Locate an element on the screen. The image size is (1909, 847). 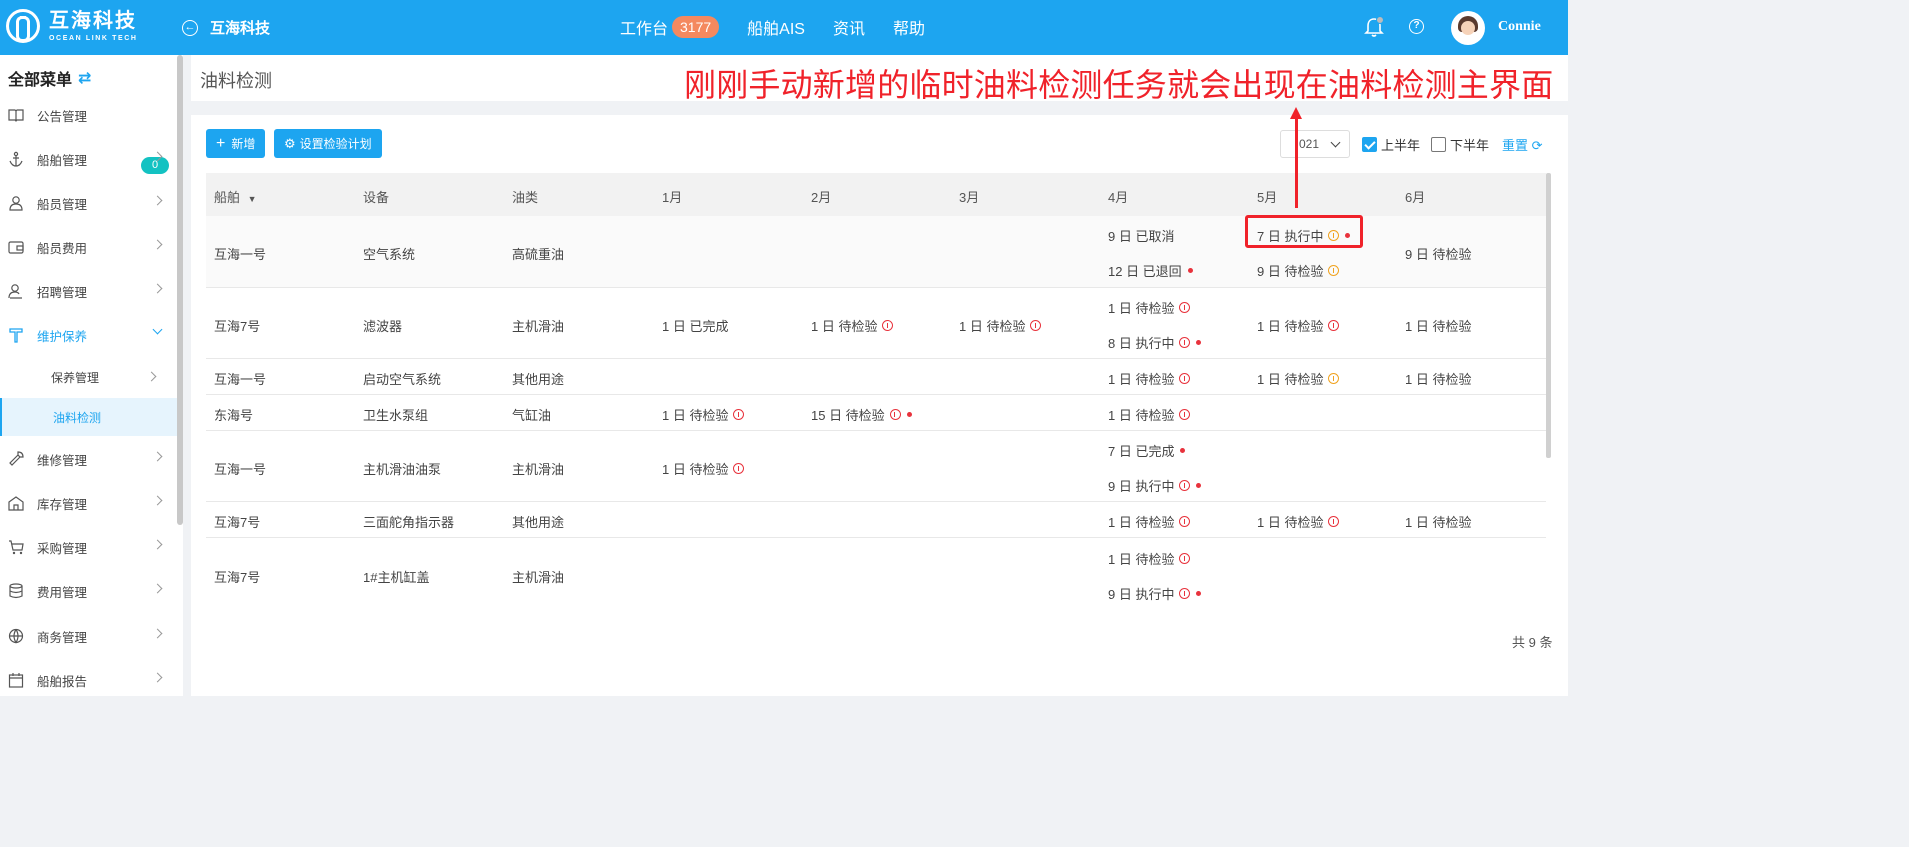
logo-icon is located at coordinates (23, 26).